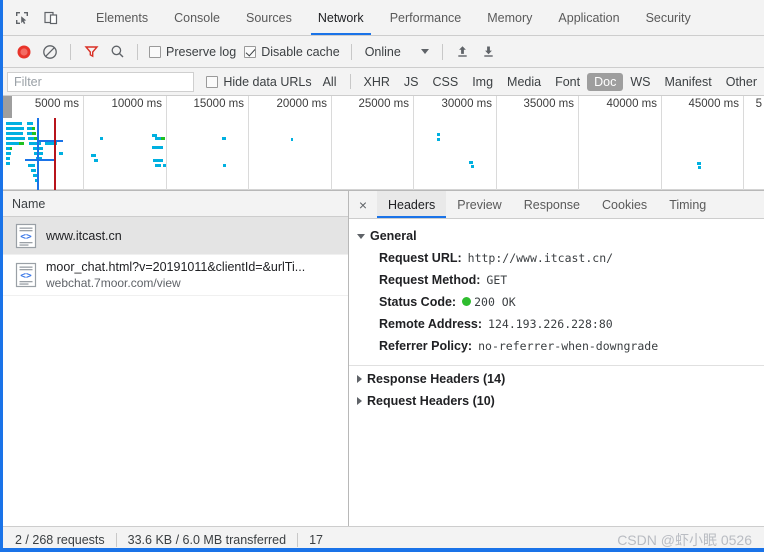 This screenshot has width=764, height=552. Describe the element at coordinates (192, 52) in the screenshot. I see `preserve-log-checkbox: Preserve log` at that location.